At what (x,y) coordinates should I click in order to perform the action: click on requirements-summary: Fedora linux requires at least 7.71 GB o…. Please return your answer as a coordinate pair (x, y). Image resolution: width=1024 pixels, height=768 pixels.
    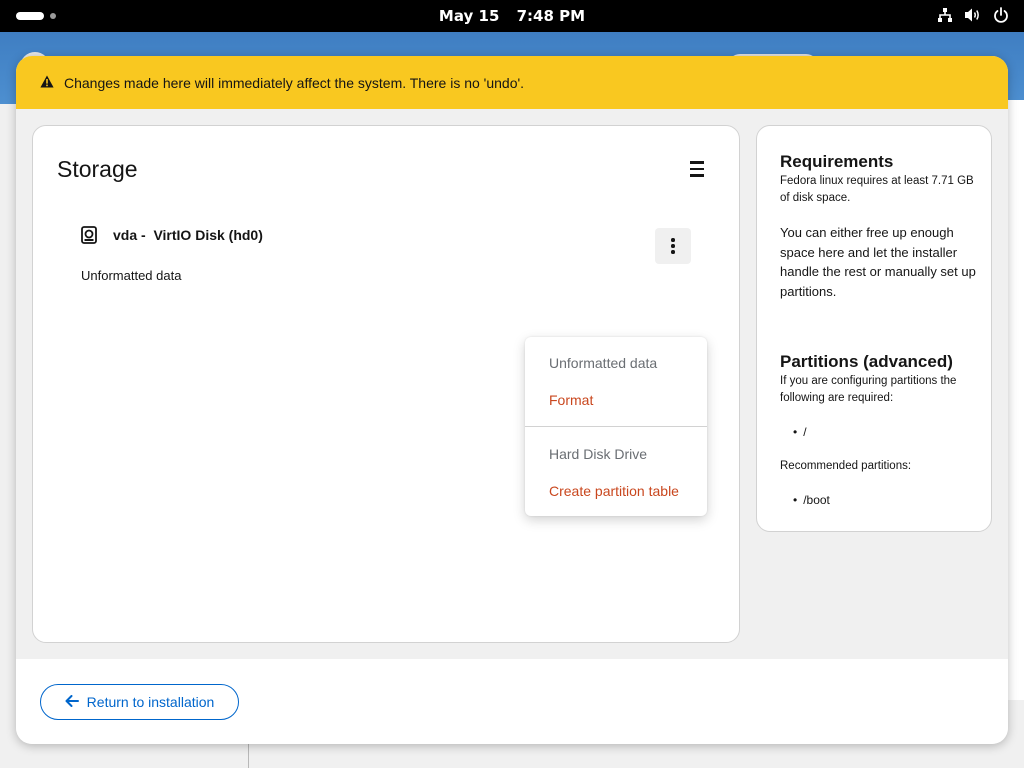
    Looking at the image, I should click on (877, 189).